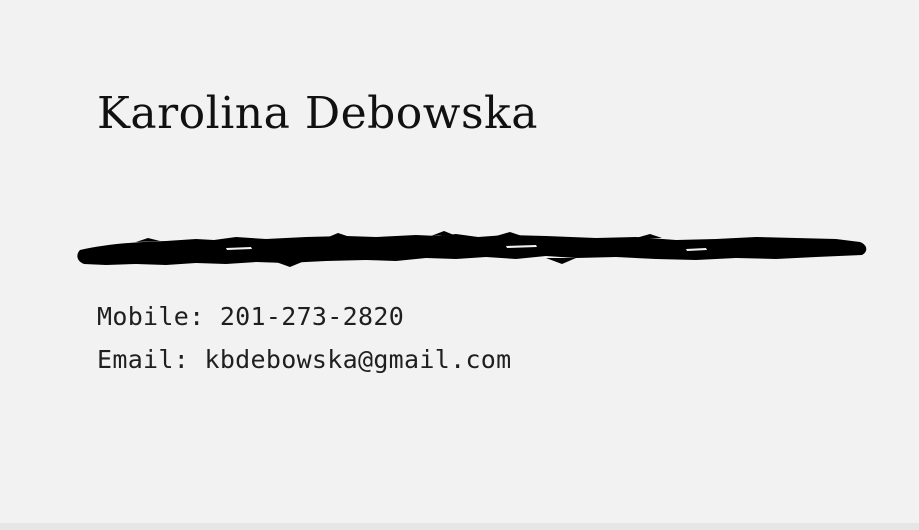  What do you see at coordinates (151, 316) in the screenshot?
I see `mobile-label: Mobile:` at bounding box center [151, 316].